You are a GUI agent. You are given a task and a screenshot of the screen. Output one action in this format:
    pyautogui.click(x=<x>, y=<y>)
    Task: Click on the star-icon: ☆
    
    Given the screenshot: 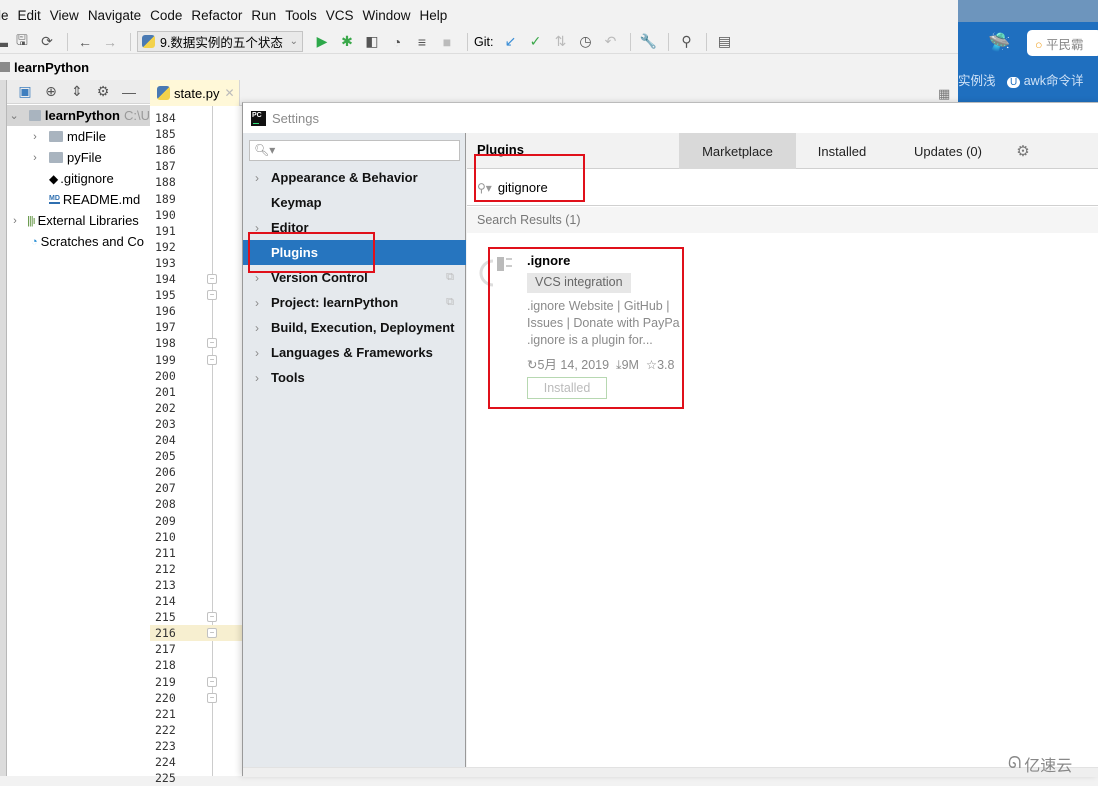 What is the action you would take?
    pyautogui.click(x=651, y=365)
    